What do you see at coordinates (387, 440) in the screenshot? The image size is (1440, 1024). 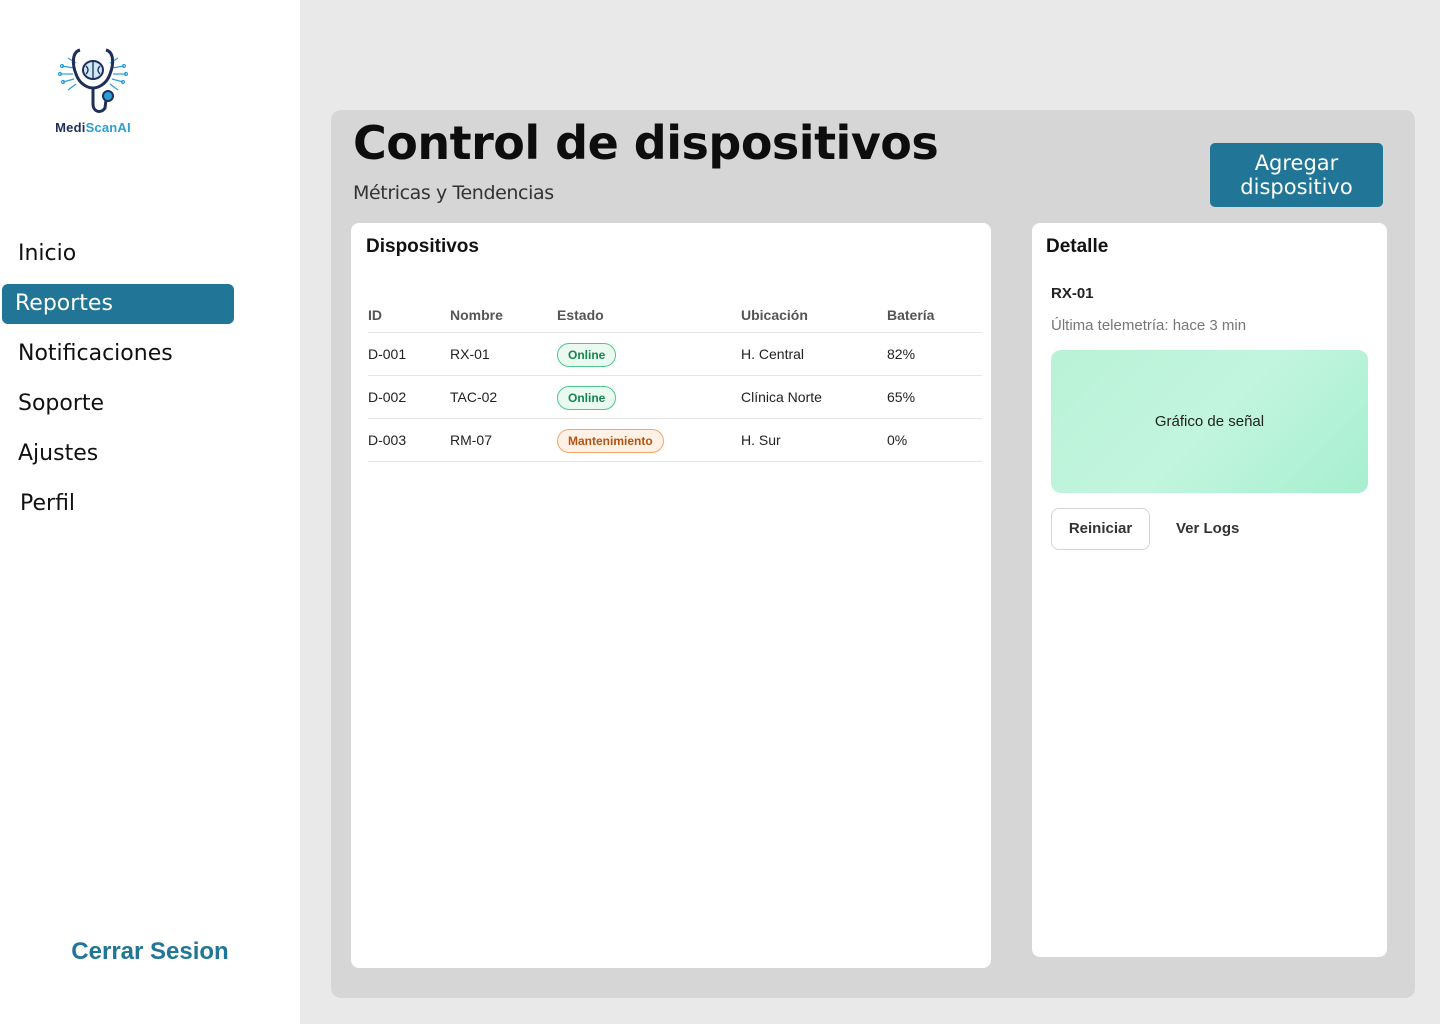 I see `cell-id: D-003` at bounding box center [387, 440].